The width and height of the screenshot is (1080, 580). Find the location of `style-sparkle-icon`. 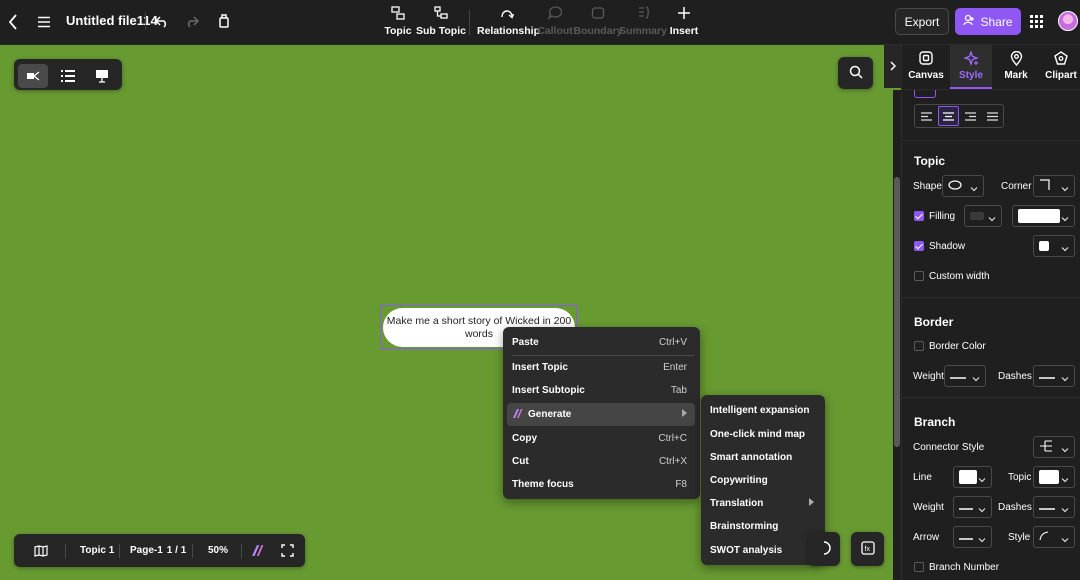

style-sparkle-icon is located at coordinates (971, 58).